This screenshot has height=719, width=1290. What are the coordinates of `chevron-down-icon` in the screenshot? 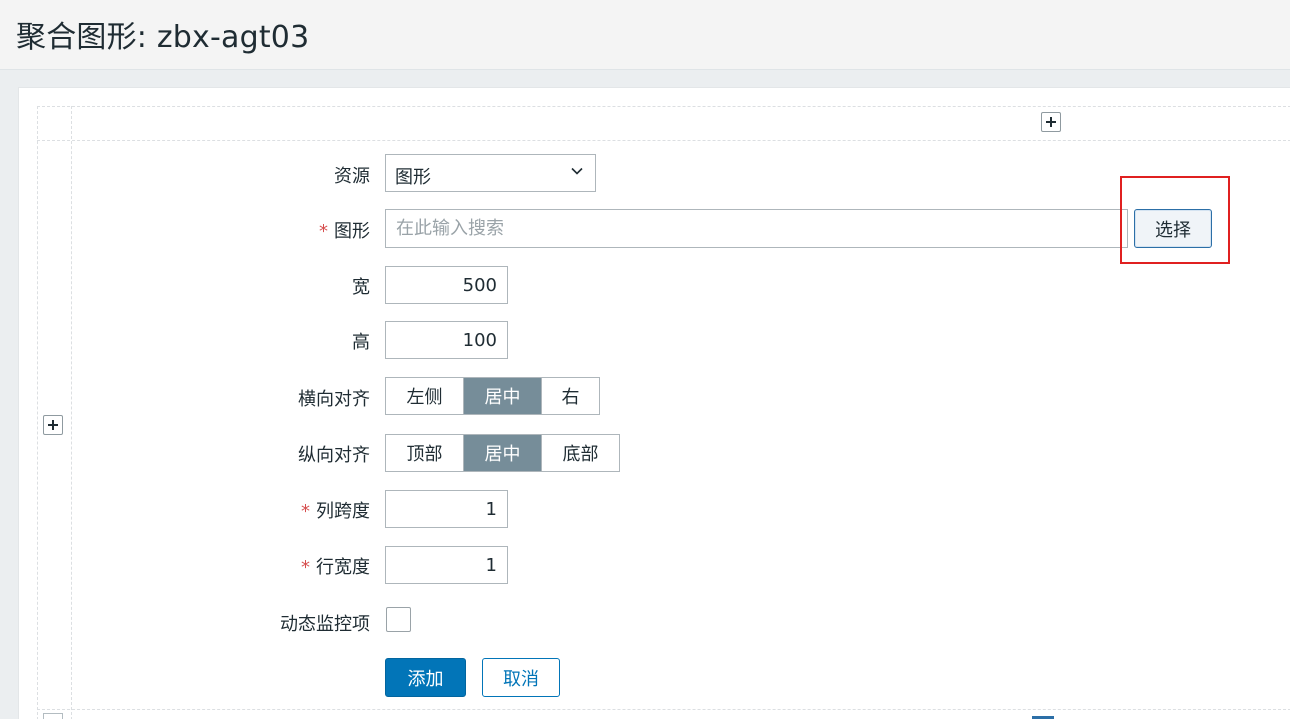 It's located at (577, 171).